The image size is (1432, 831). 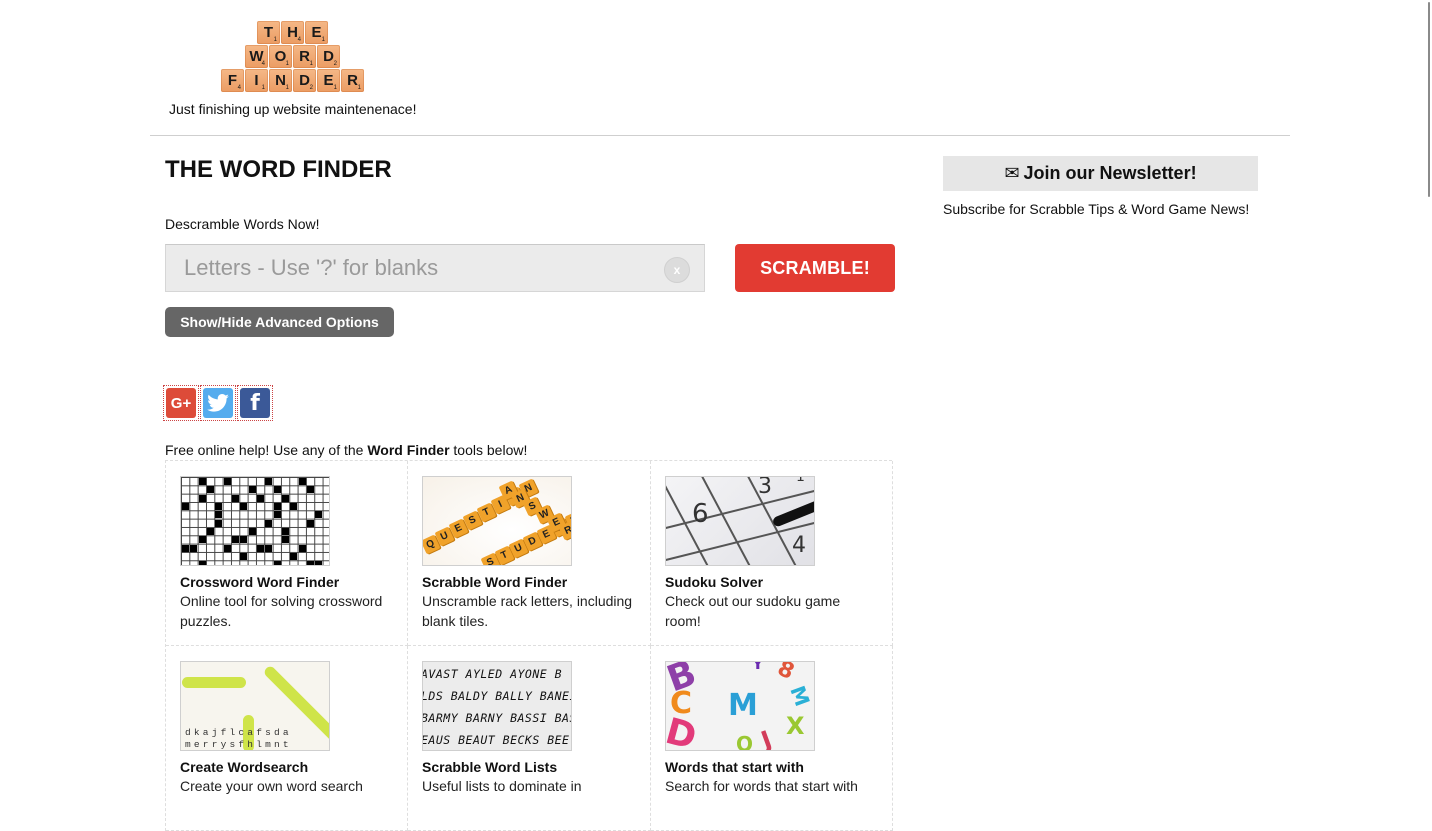 I want to click on crossword-thumbnail, so click(x=255, y=521).